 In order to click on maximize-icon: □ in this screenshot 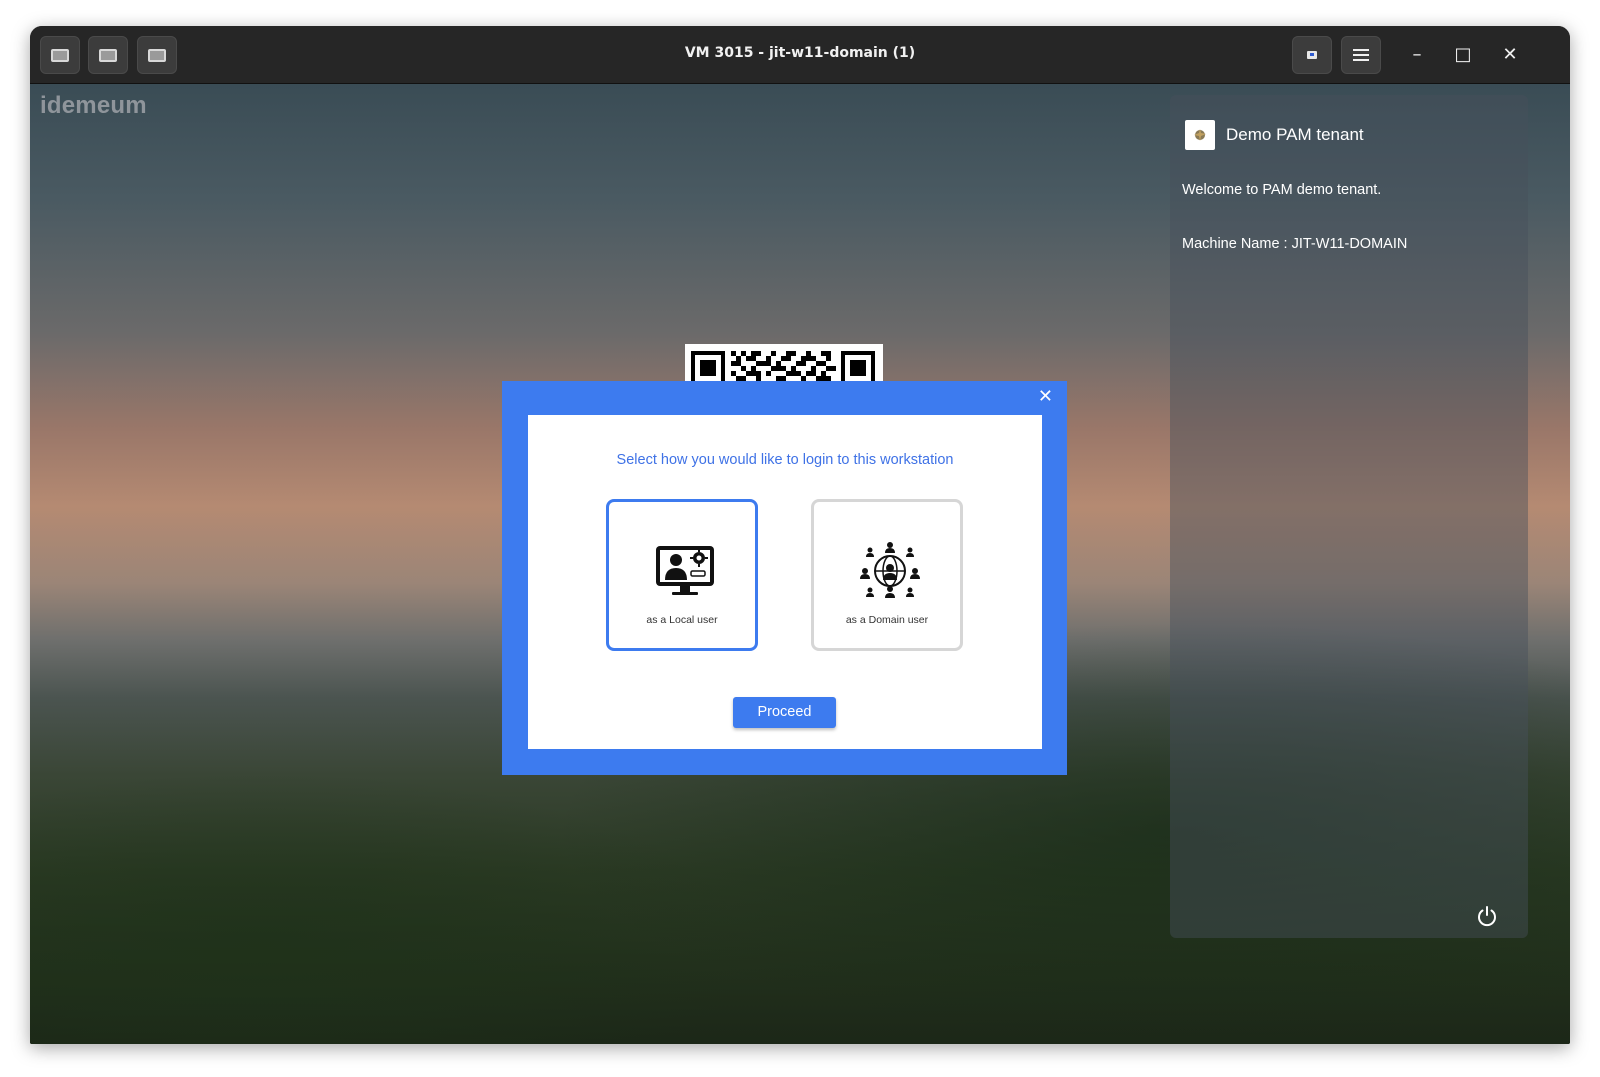, I will do `click(1463, 54)`.